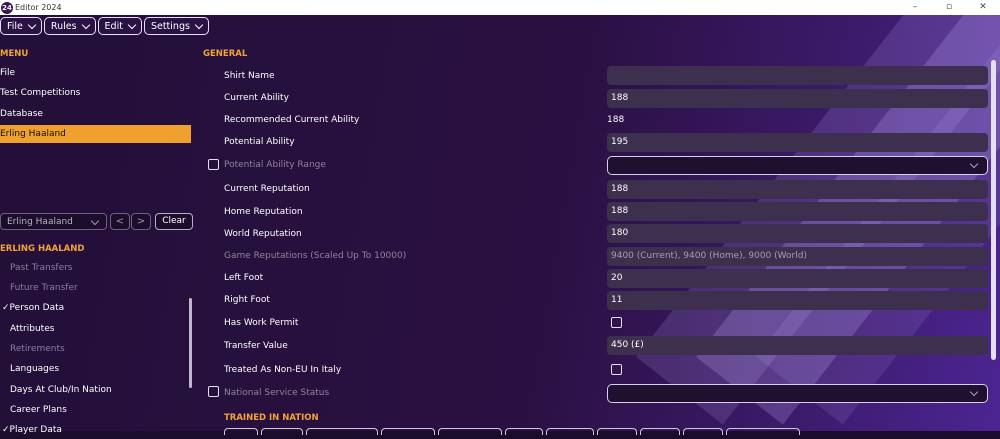 The width and height of the screenshot is (1000, 439). I want to click on maximize-button: ▫, so click(949, 7).